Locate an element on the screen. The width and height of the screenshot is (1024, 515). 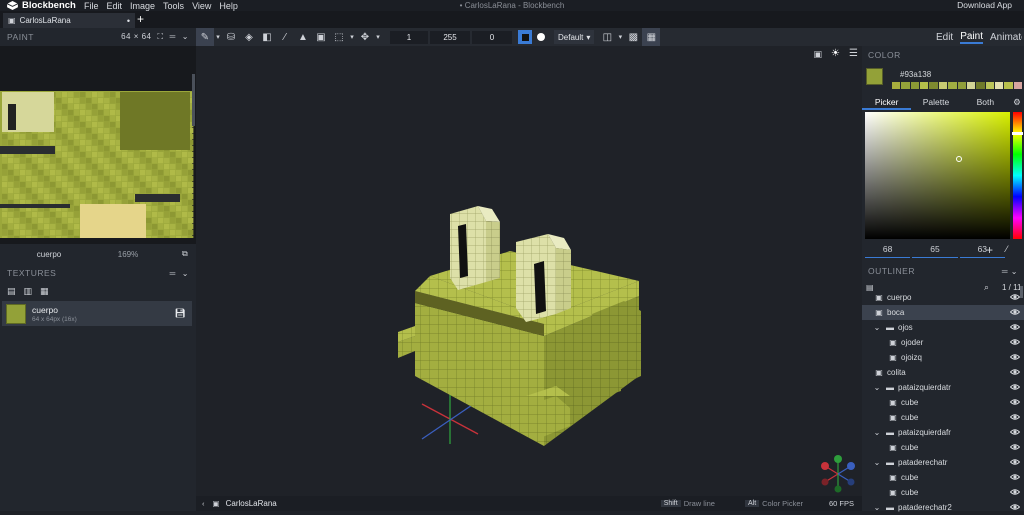
outliner-item: ⌄ ▬ patаderechatr is located at coordinates (943, 462).